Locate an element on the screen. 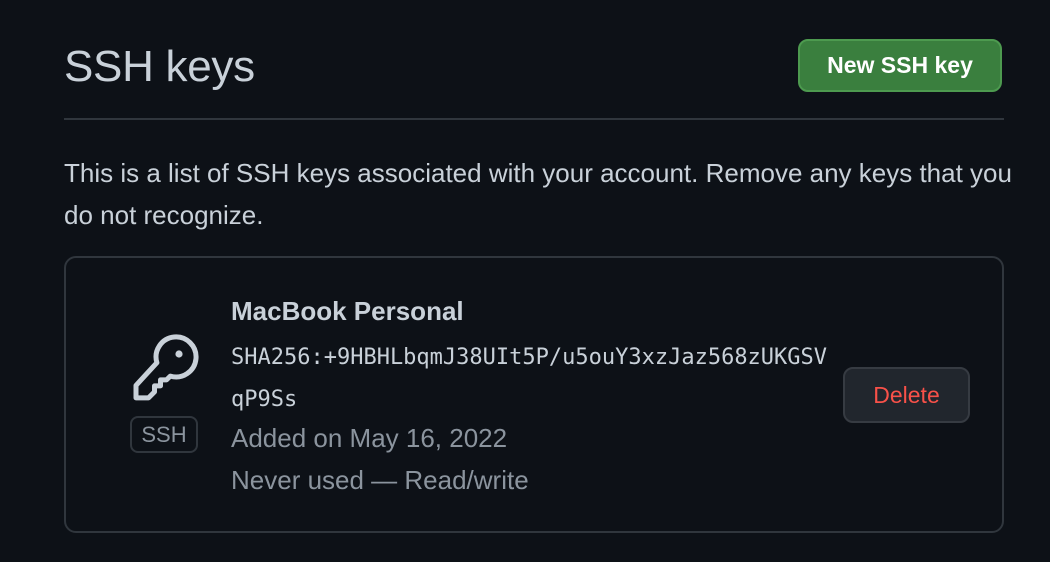 The height and width of the screenshot is (562, 1050). page-title: SSH keys is located at coordinates (159, 66).